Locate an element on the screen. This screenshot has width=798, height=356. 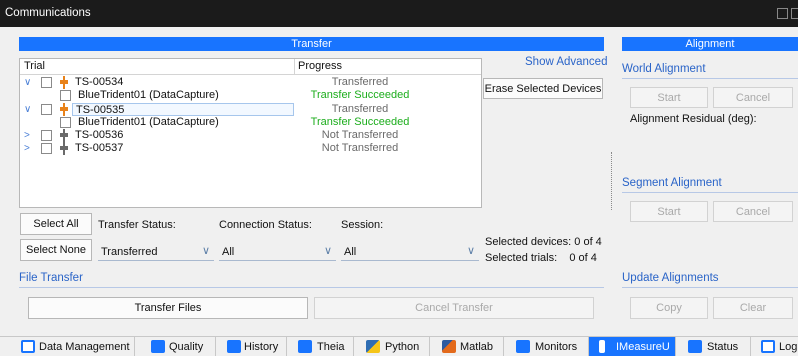
session-label: Session: is located at coordinates (362, 225).